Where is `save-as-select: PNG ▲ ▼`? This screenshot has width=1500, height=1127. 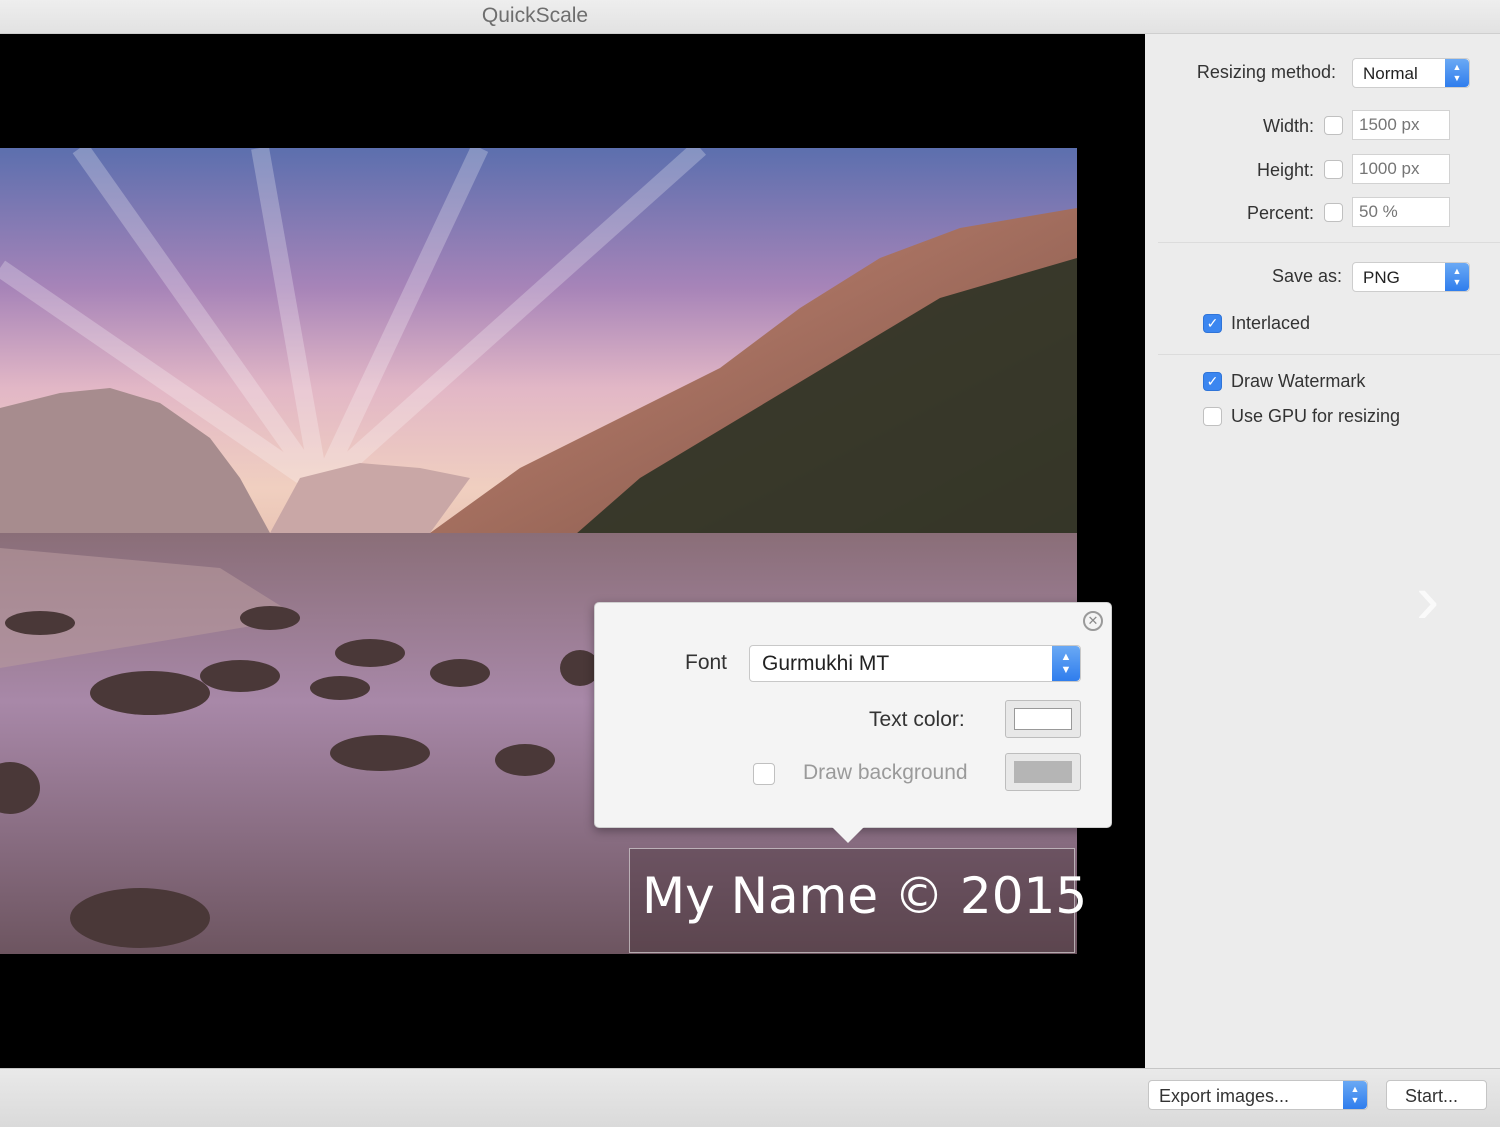 save-as-select: PNG ▲ ▼ is located at coordinates (1411, 277).